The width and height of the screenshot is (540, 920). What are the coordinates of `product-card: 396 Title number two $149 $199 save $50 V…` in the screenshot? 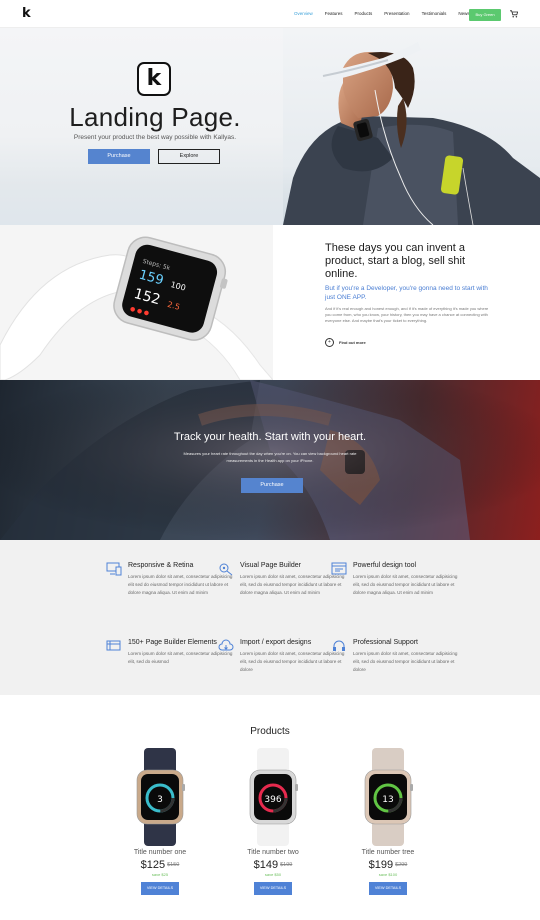 It's located at (273, 821).